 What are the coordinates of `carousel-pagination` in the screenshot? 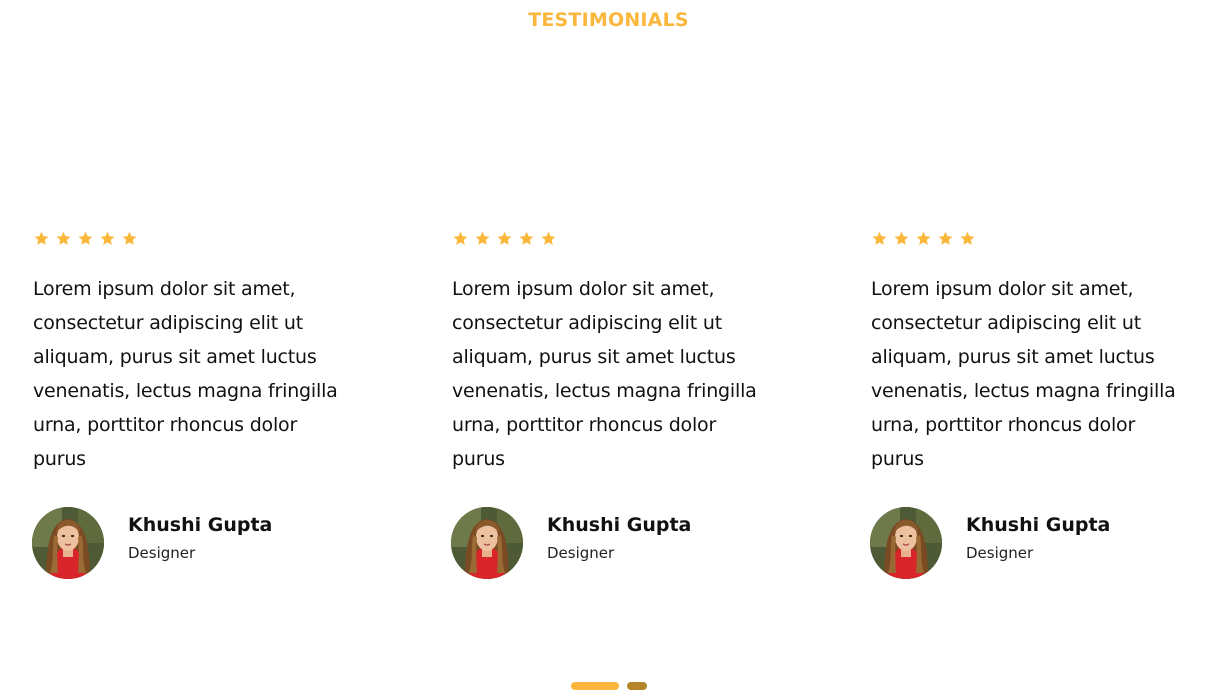 It's located at (609, 686).